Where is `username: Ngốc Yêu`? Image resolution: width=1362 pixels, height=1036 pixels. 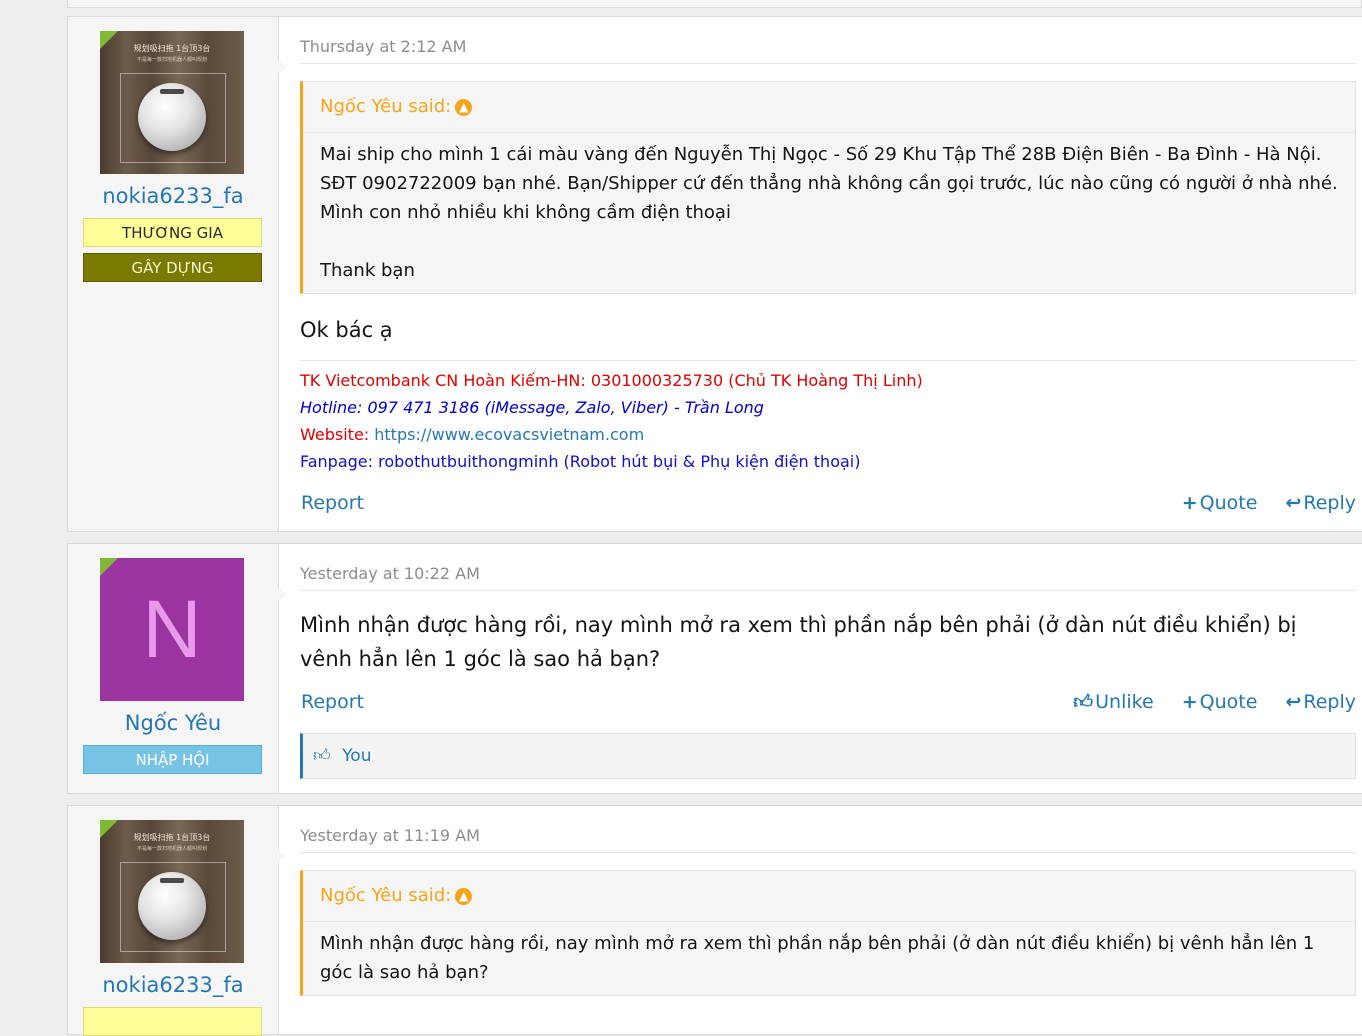 username: Ngốc Yêu is located at coordinates (173, 723).